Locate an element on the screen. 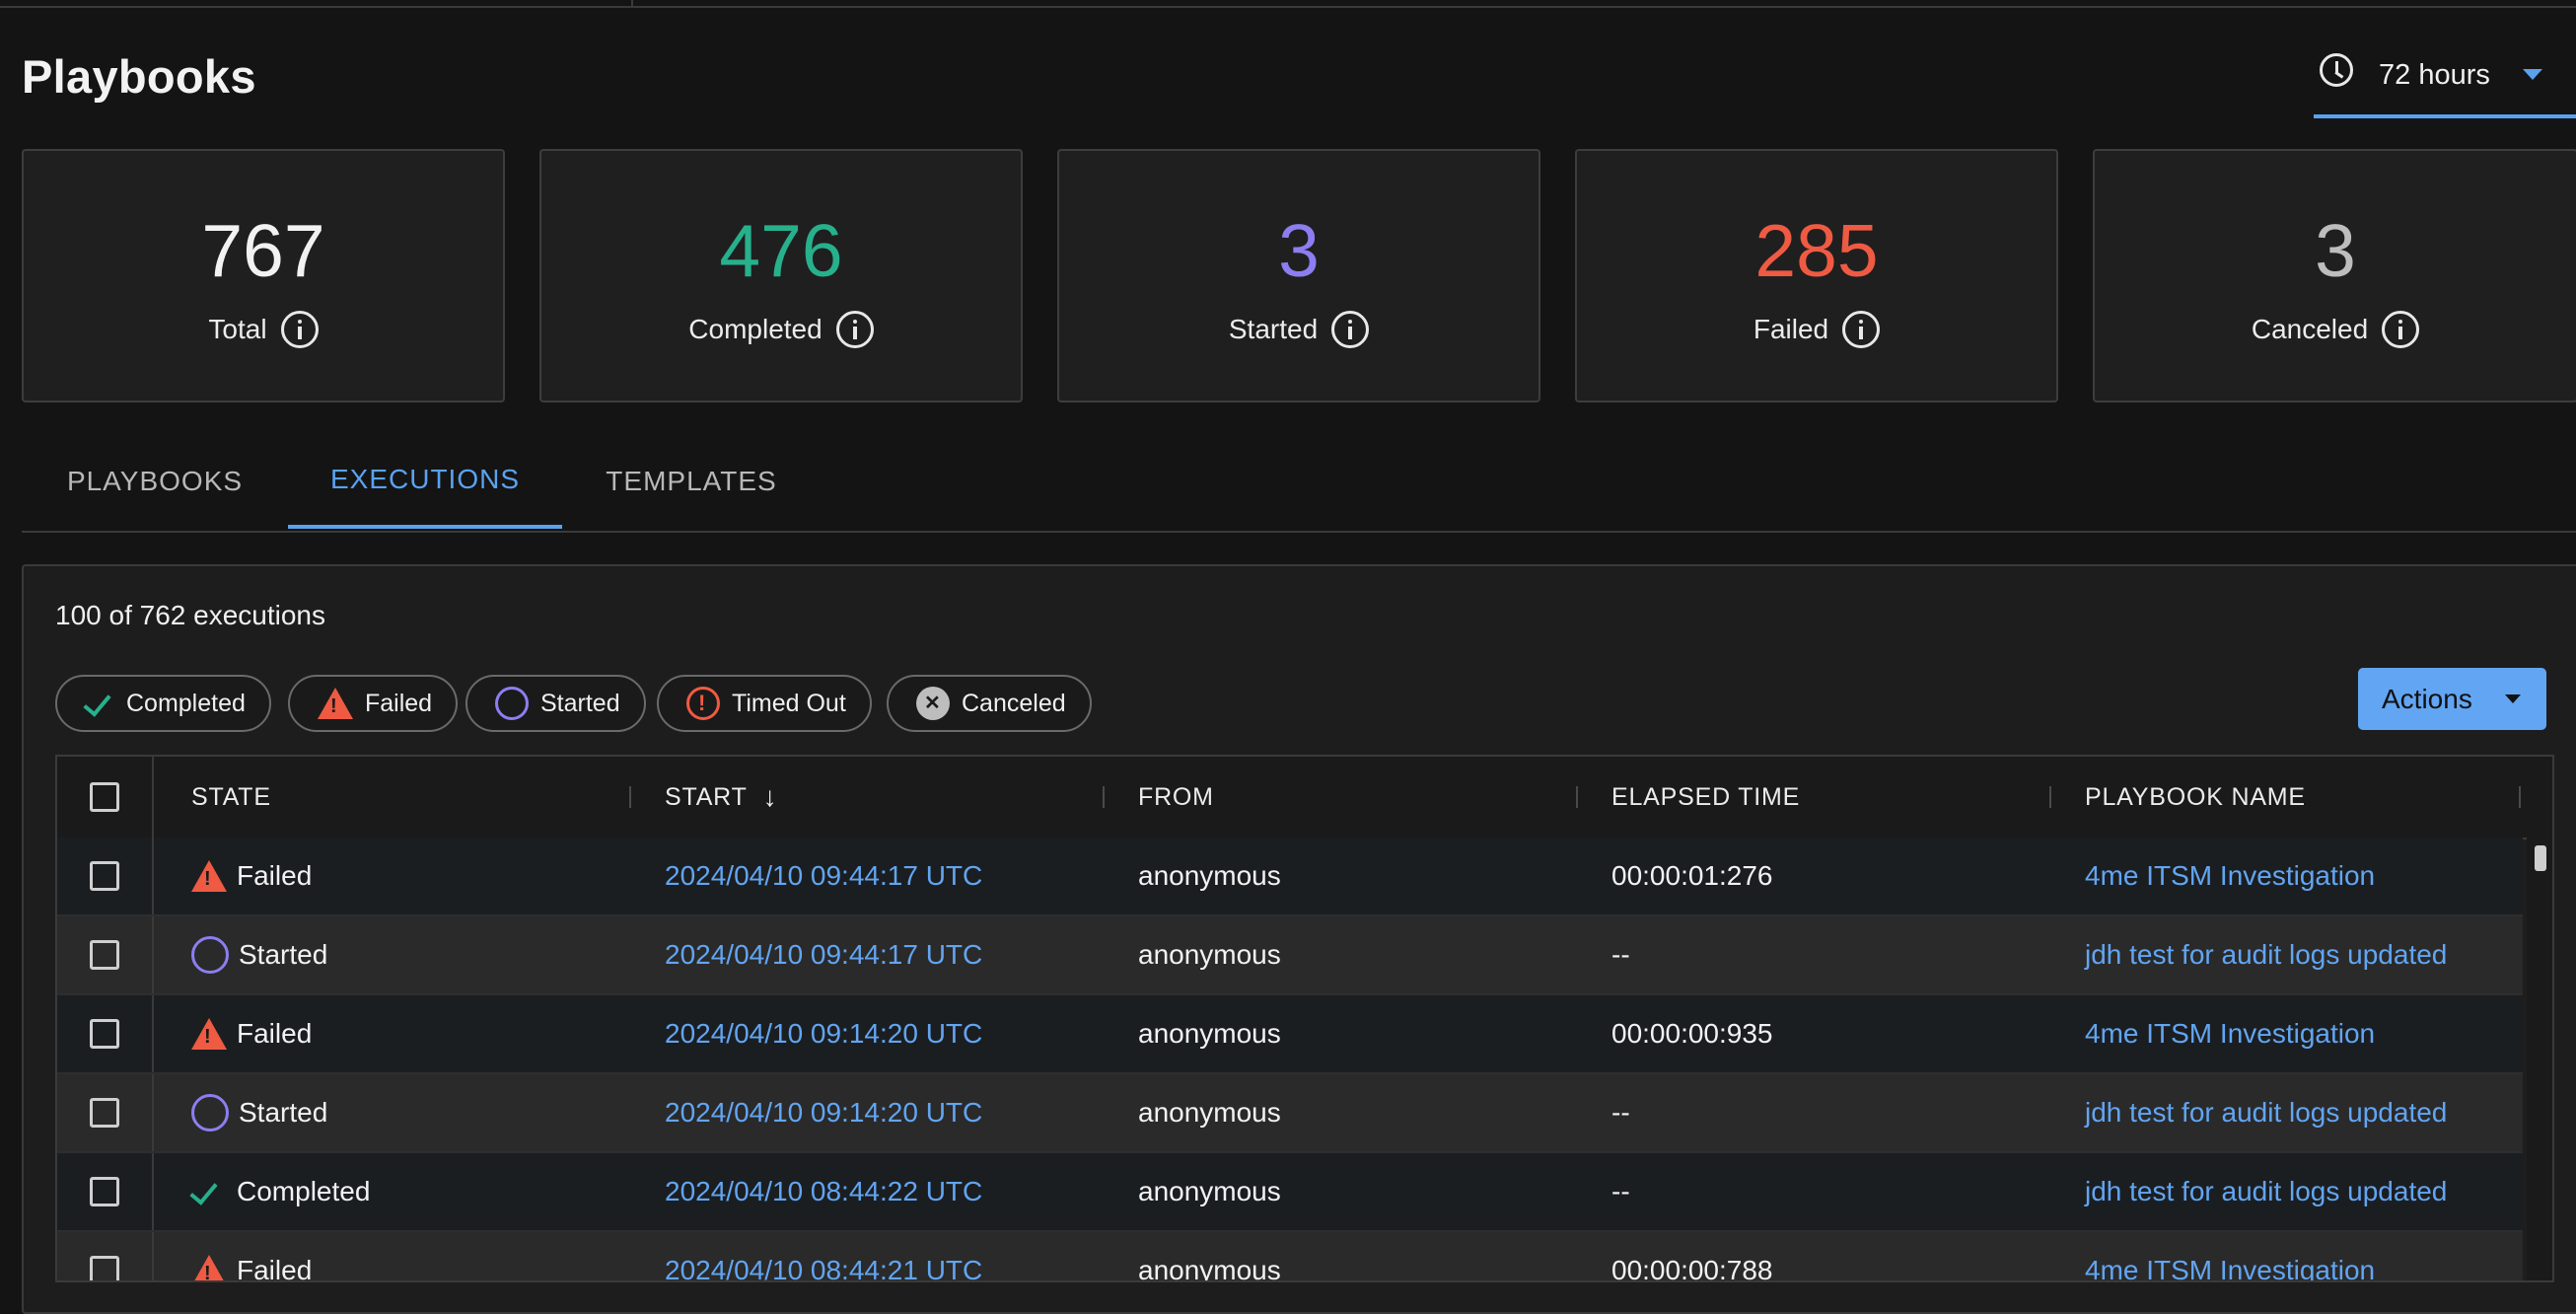  stat-card-canceled: 3 Canceled is located at coordinates (2334, 275).